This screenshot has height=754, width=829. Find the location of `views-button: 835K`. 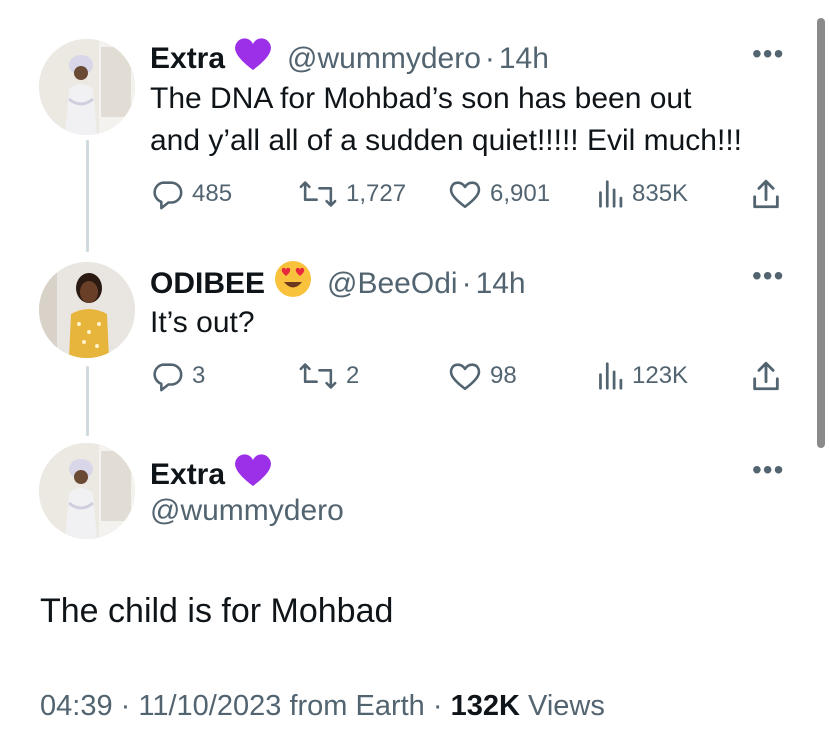

views-button: 835K is located at coordinates (642, 194).